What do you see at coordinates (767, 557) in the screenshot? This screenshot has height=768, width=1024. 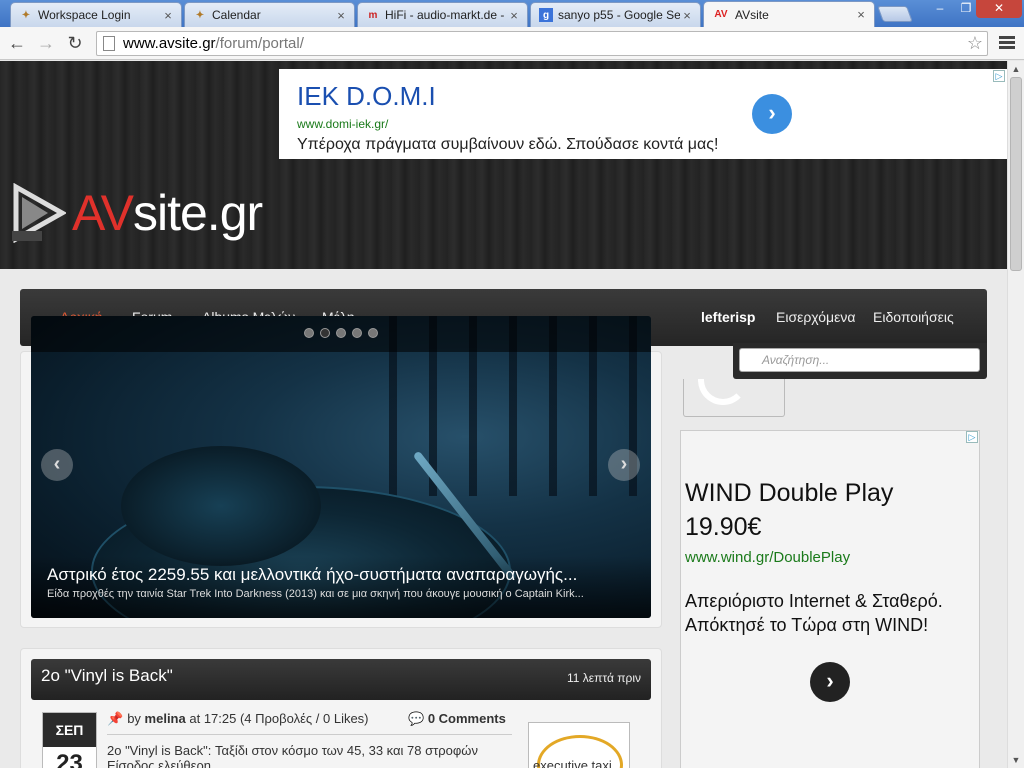 I see `side-ad-url: www.wind.gr/DoublePlay` at bounding box center [767, 557].